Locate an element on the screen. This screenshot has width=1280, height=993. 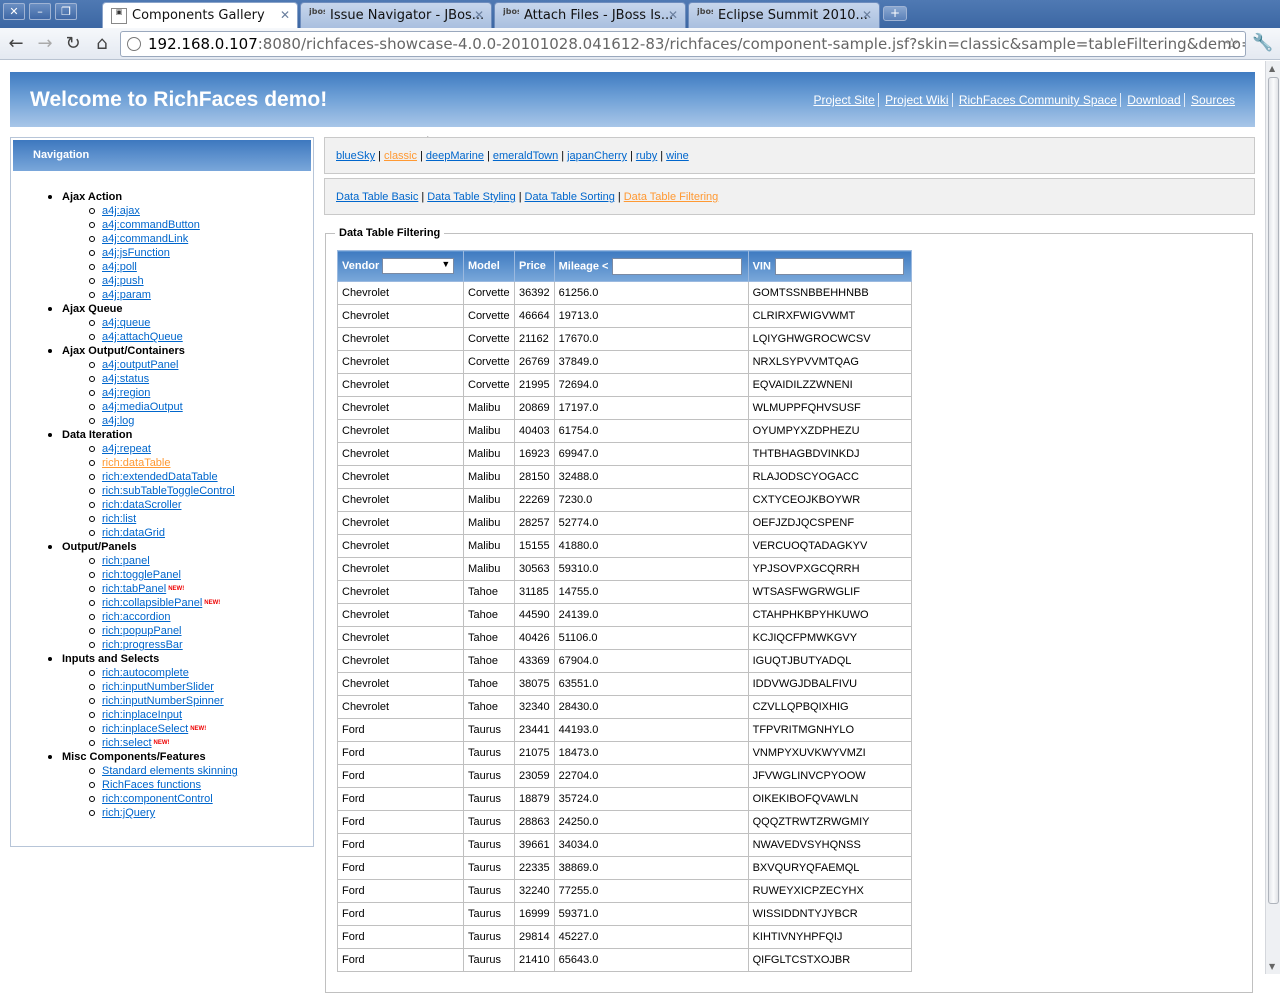
scrollbar-thumb is located at coordinates (1273, 490).